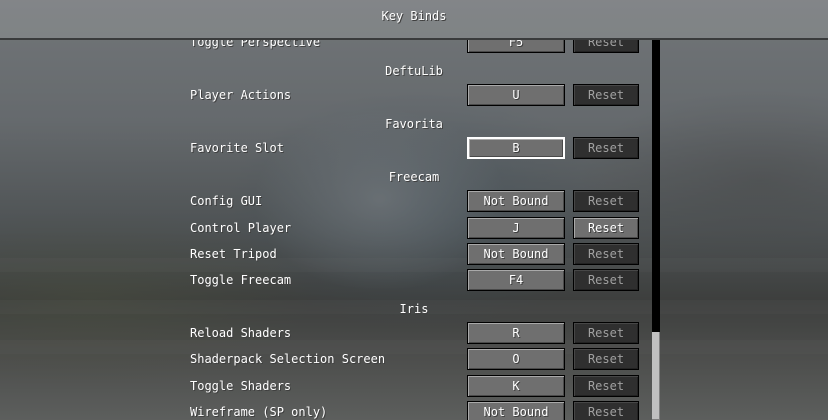 This screenshot has width=828, height=420. Describe the element at coordinates (516, 148) in the screenshot. I see `keybind-key-button: B` at that location.